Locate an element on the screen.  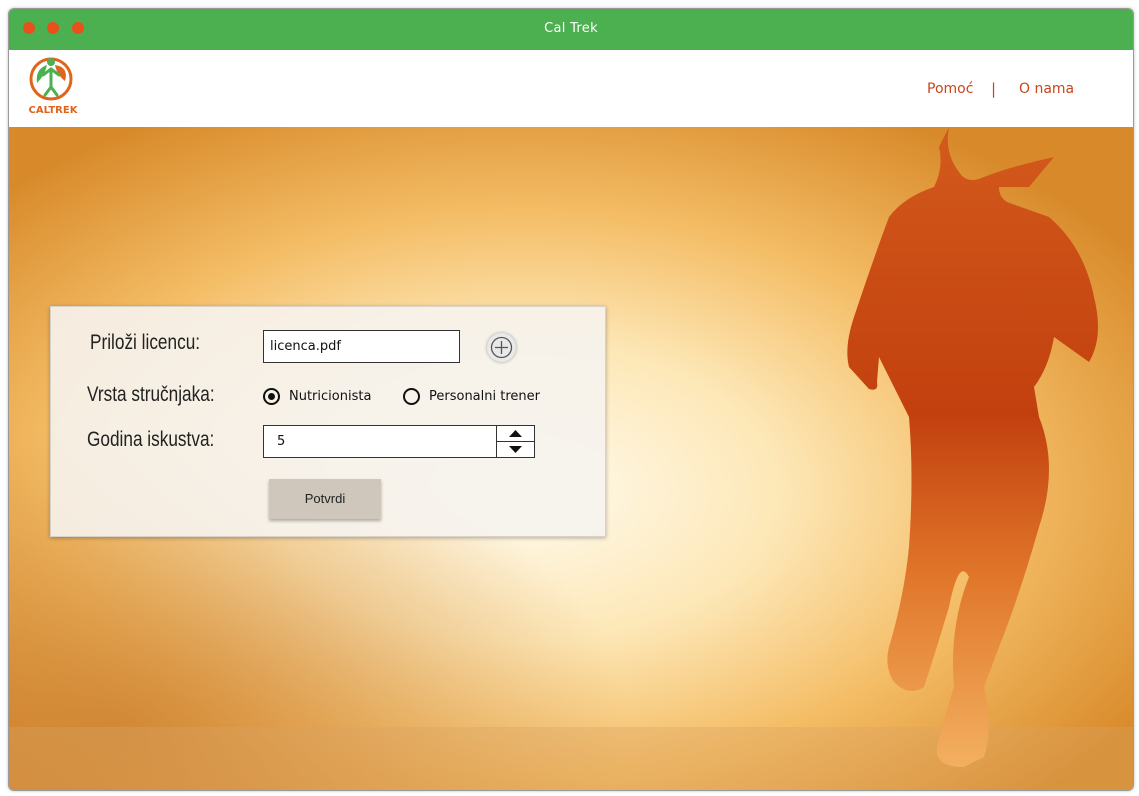
add-file-icon is located at coordinates (501, 347).